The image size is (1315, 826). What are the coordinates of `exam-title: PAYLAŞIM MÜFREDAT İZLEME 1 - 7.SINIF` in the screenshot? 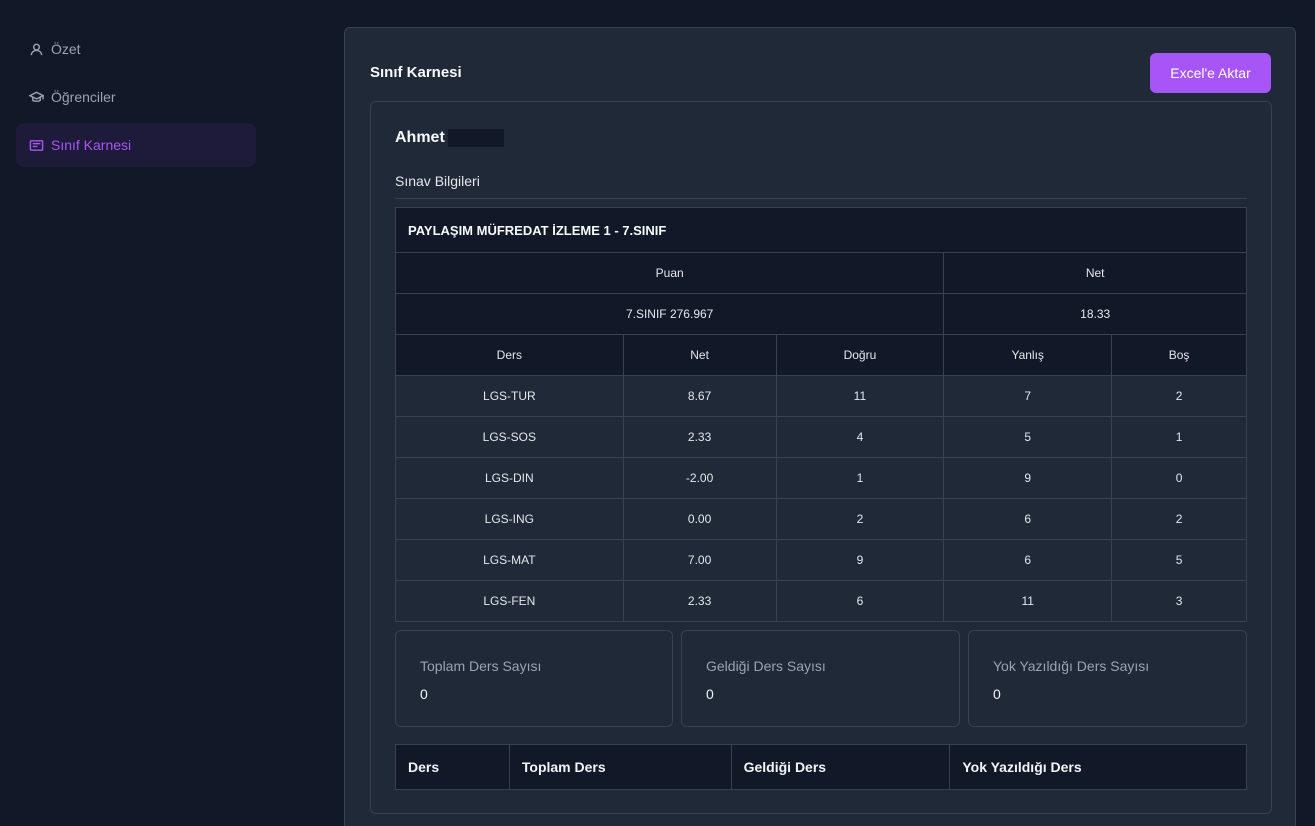 It's located at (821, 230).